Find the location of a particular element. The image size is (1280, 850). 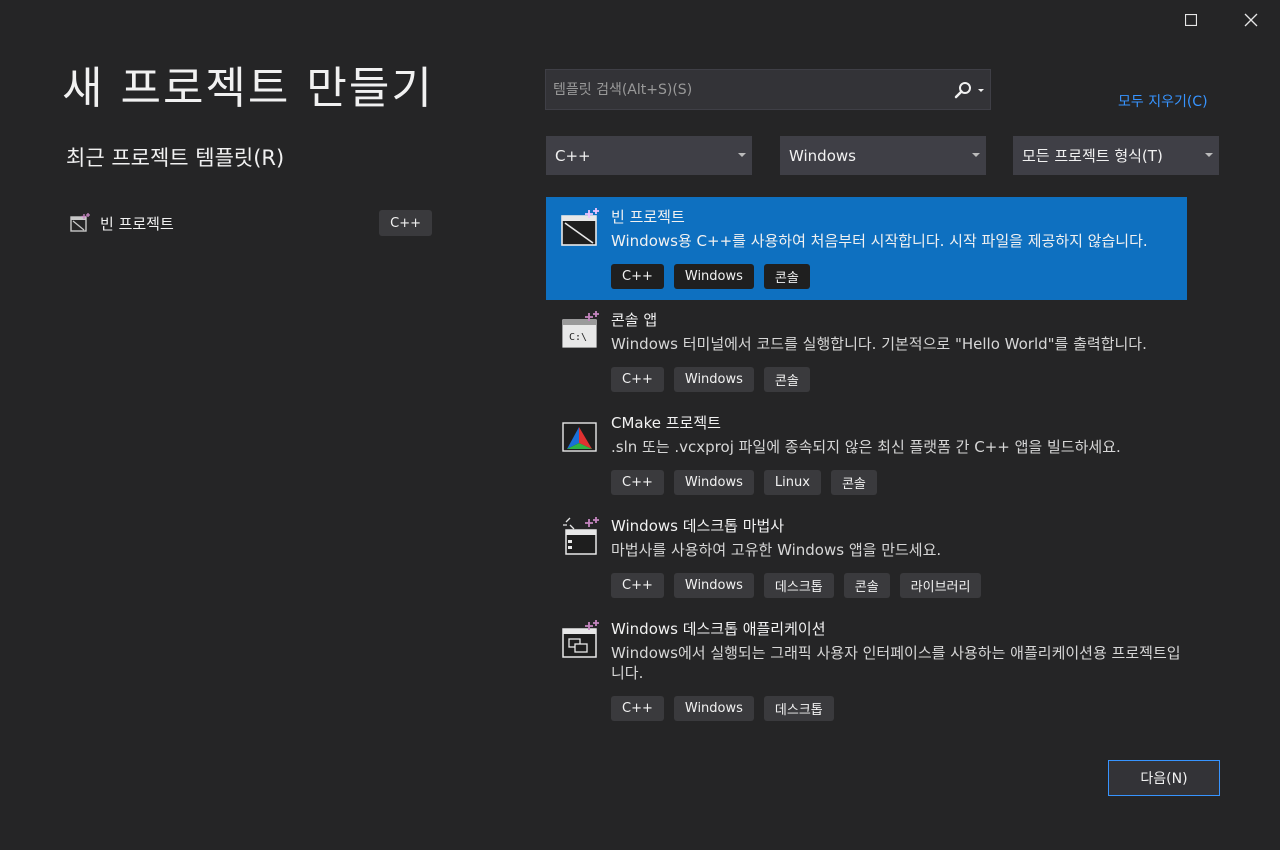

tag: Linux is located at coordinates (792, 482).